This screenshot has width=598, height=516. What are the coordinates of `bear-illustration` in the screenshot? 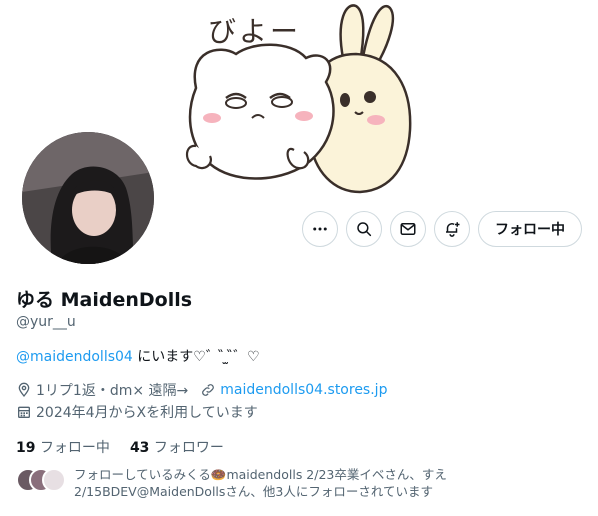 It's located at (260, 111).